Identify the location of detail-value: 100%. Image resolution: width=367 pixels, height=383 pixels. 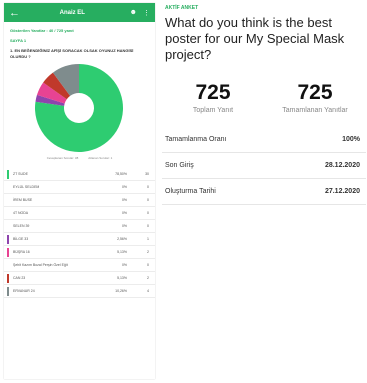
(351, 139).